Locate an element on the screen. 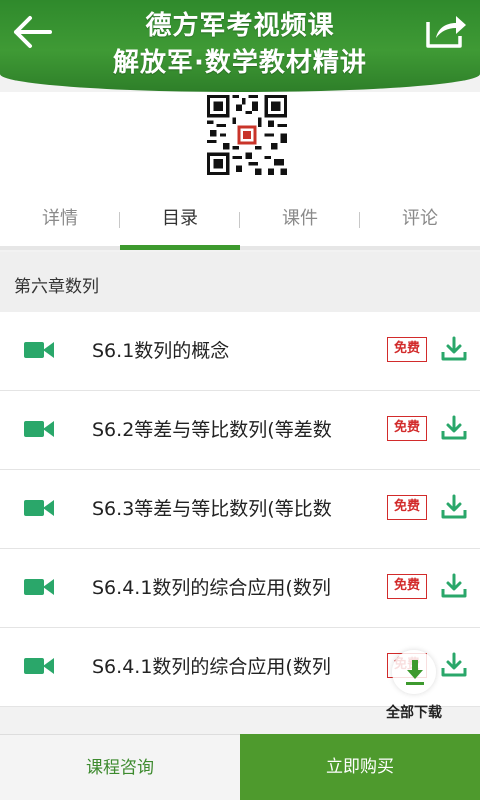 The image size is (480, 800). lesson-row: S6.4.1数列的综合应用(数列 免费 is located at coordinates (240, 588).